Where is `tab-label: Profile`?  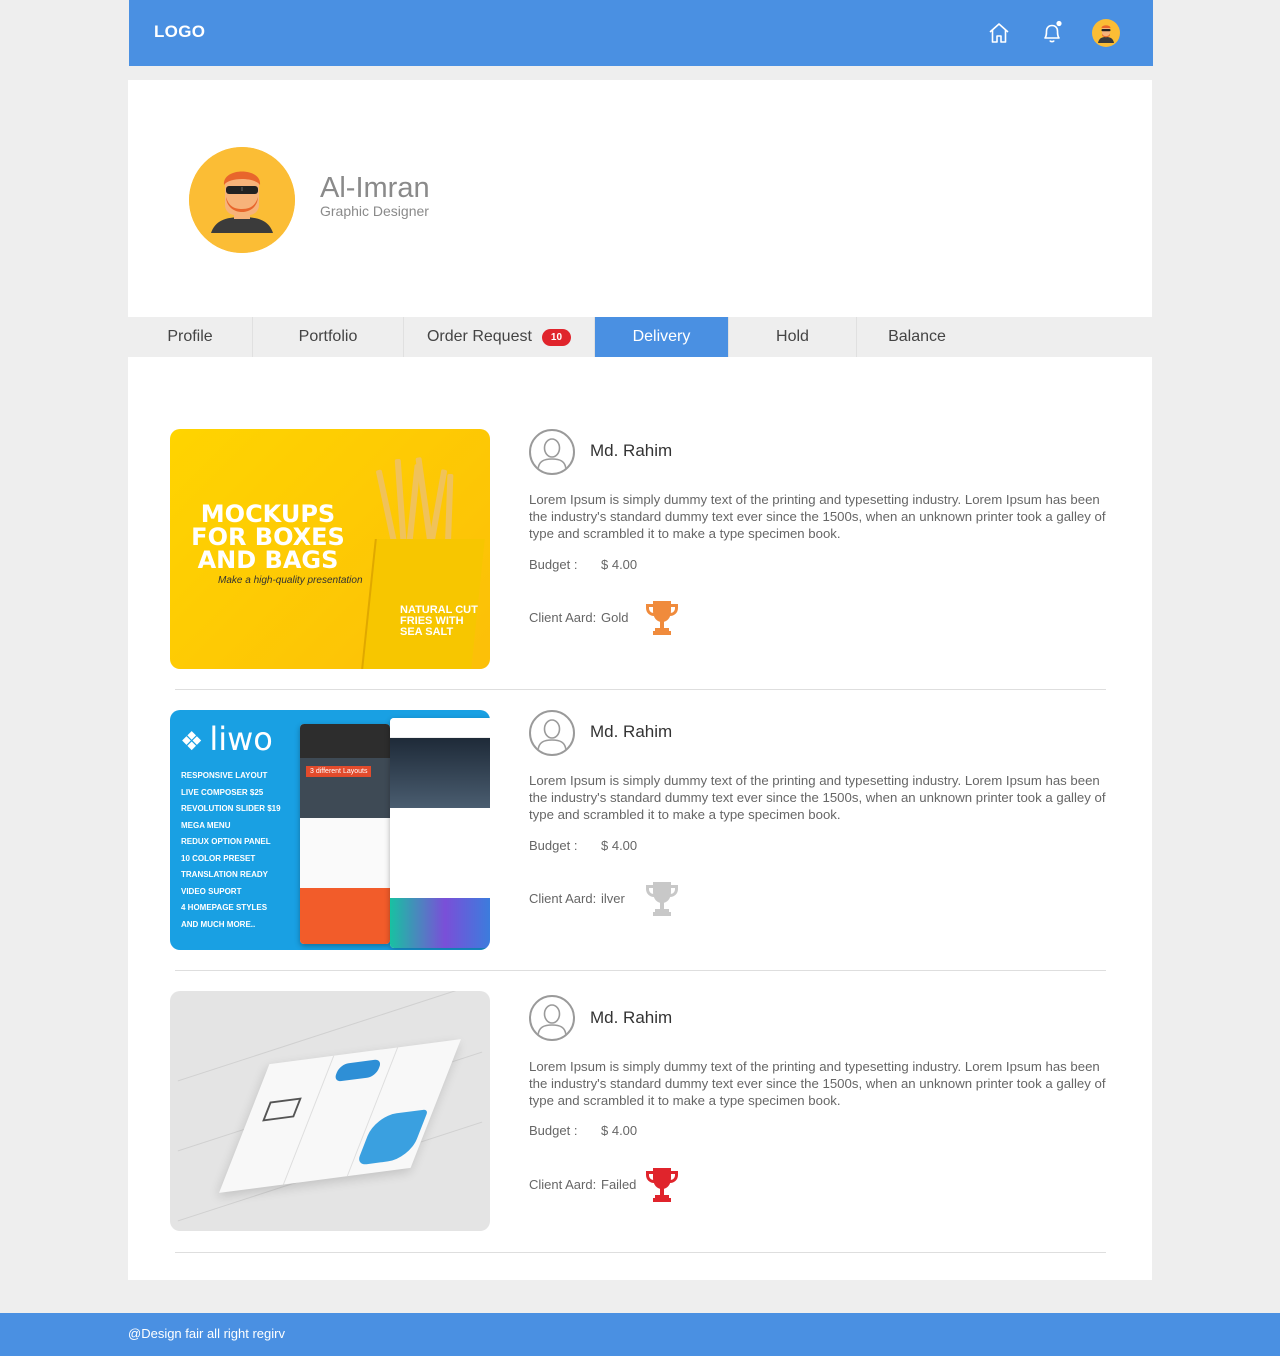 tab-label: Profile is located at coordinates (190, 336).